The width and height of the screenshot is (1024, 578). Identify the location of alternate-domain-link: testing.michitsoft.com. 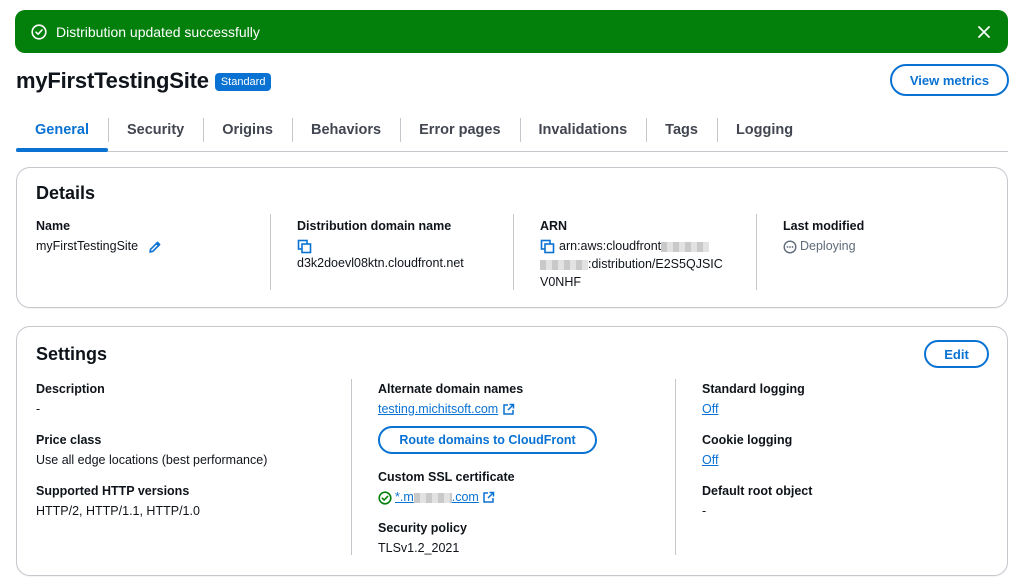
(438, 409).